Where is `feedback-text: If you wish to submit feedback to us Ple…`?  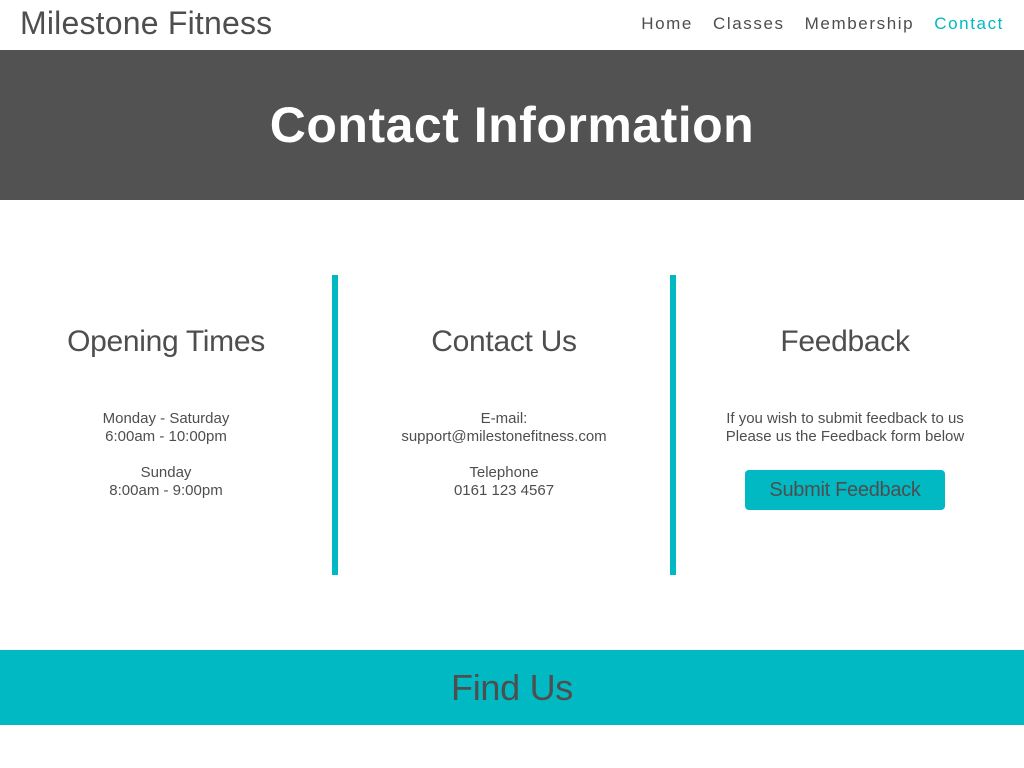
feedback-text: If you wish to submit feedback to us Ple… is located at coordinates (845, 428).